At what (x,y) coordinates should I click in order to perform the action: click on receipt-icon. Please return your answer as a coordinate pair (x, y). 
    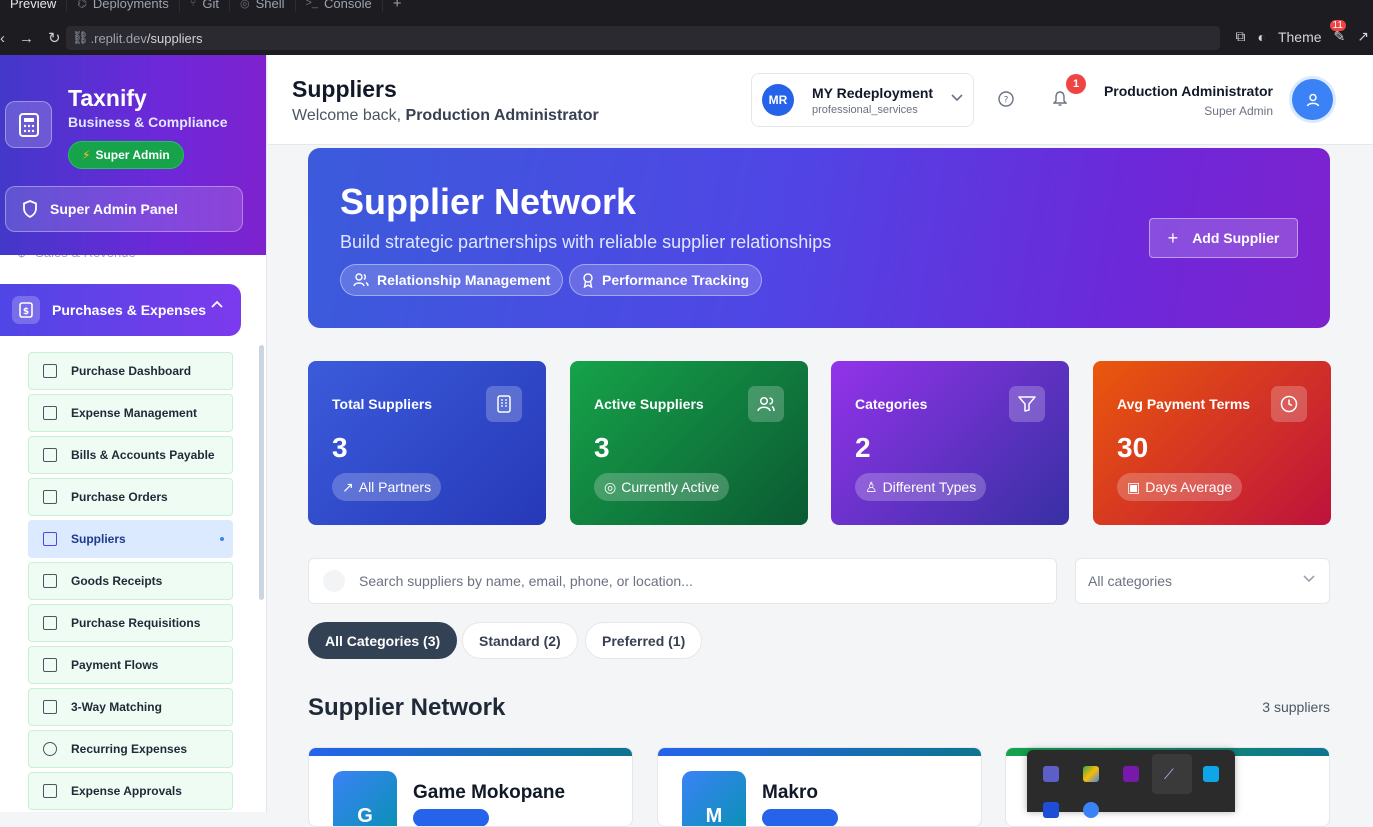
    Looking at the image, I should click on (50, 413).